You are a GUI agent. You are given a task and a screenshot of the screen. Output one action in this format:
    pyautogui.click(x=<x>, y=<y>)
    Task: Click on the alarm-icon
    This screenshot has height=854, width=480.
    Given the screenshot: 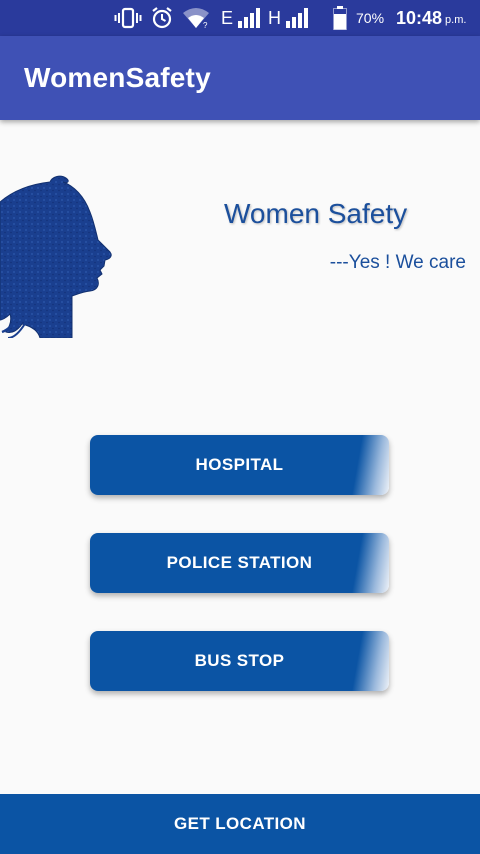 What is the action you would take?
    pyautogui.click(x=162, y=18)
    